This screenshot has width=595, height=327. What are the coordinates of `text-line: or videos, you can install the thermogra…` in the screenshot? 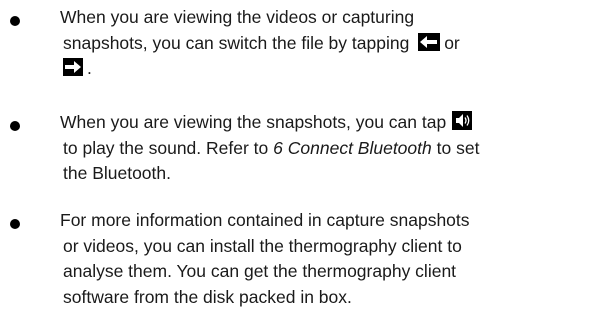 It's located at (262, 245).